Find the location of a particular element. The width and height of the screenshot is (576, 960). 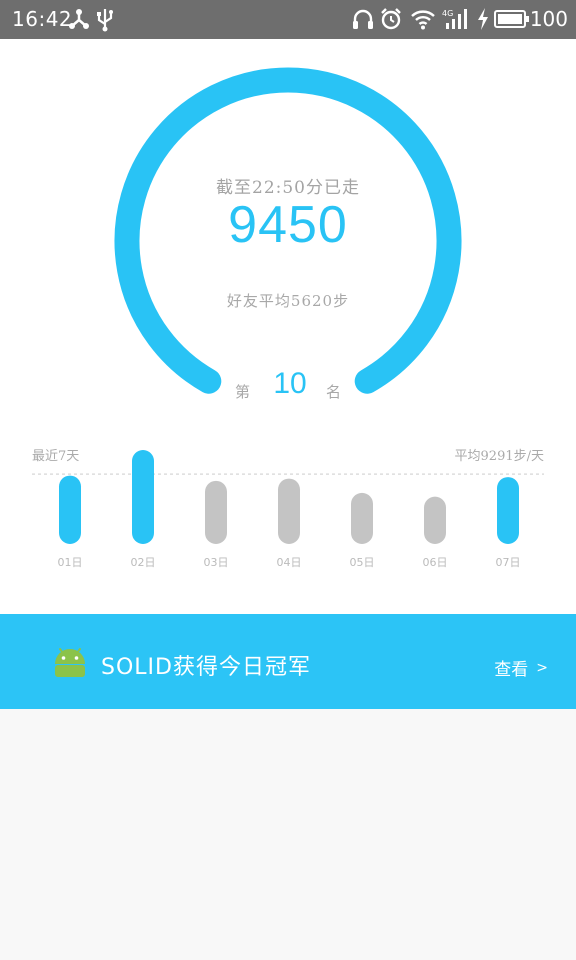

day-label: 02日 is located at coordinates (143, 562).